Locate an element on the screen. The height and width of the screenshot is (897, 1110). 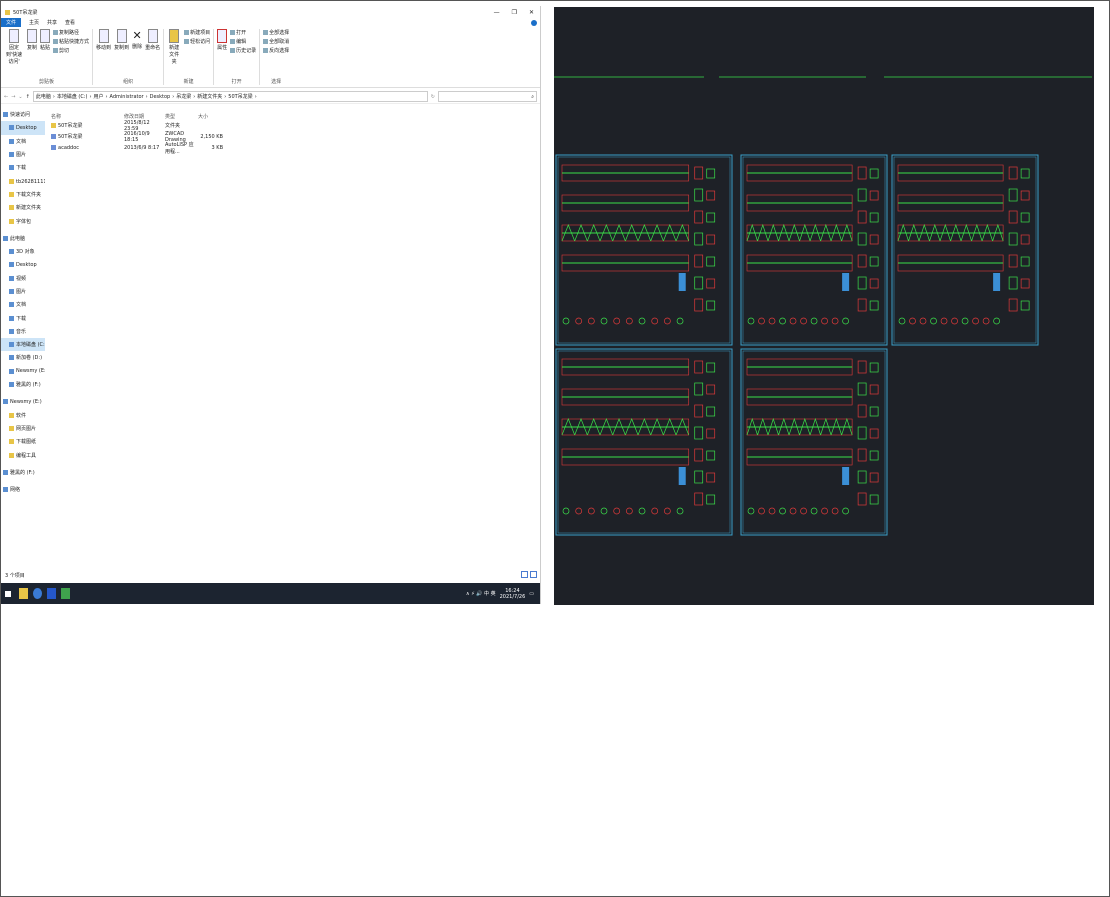
sidebar-item: 字体包 is located at coordinates (23, 220).